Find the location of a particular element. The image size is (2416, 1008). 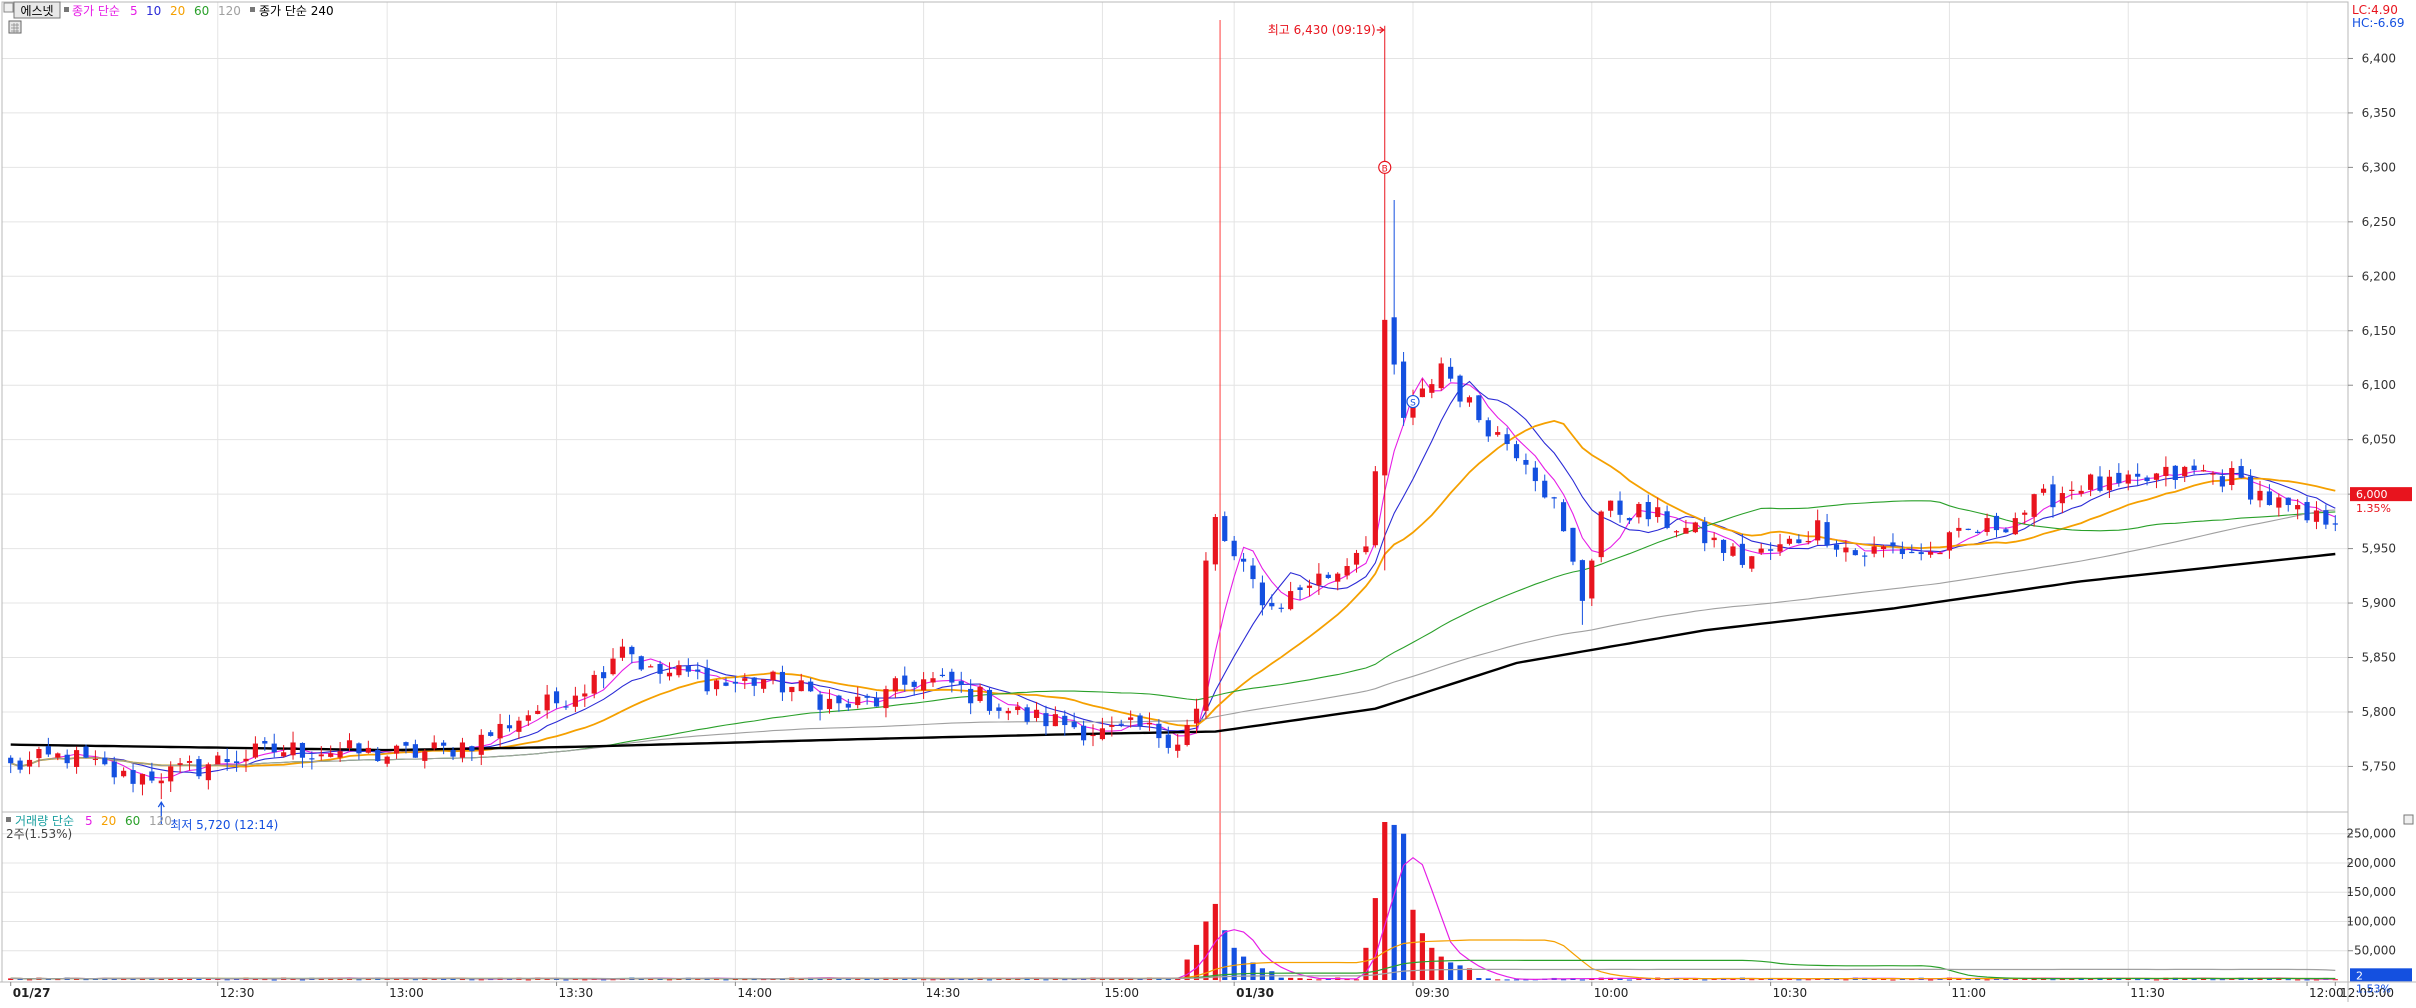

price-tick-label: 6,250 is located at coordinates (2379, 222).